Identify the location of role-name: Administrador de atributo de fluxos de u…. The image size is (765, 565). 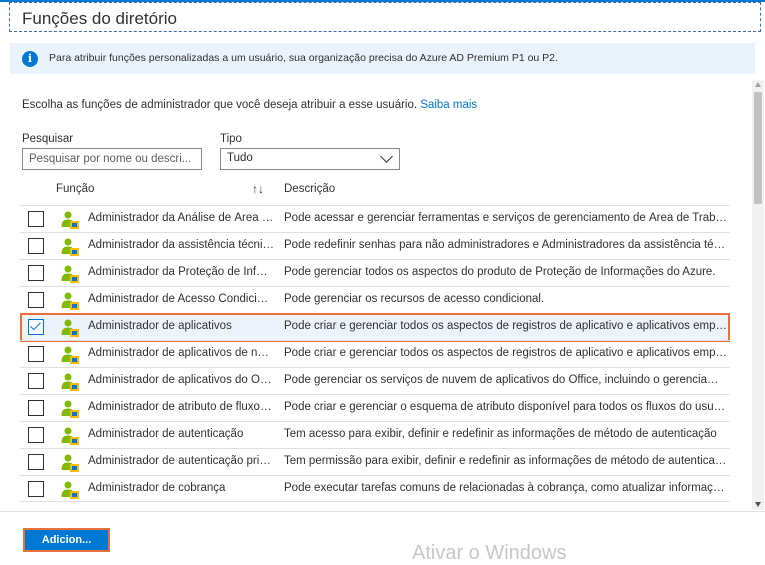
(181, 407).